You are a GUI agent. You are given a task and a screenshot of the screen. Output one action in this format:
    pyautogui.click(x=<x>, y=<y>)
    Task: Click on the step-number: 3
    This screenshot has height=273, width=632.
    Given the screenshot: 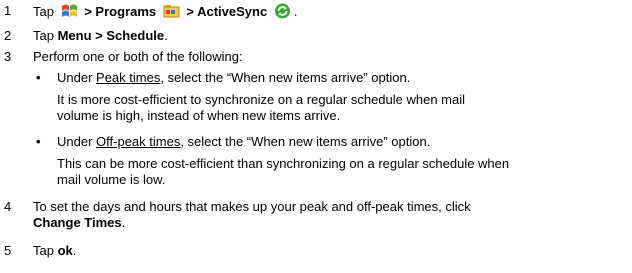 What is the action you would take?
    pyautogui.click(x=8, y=56)
    